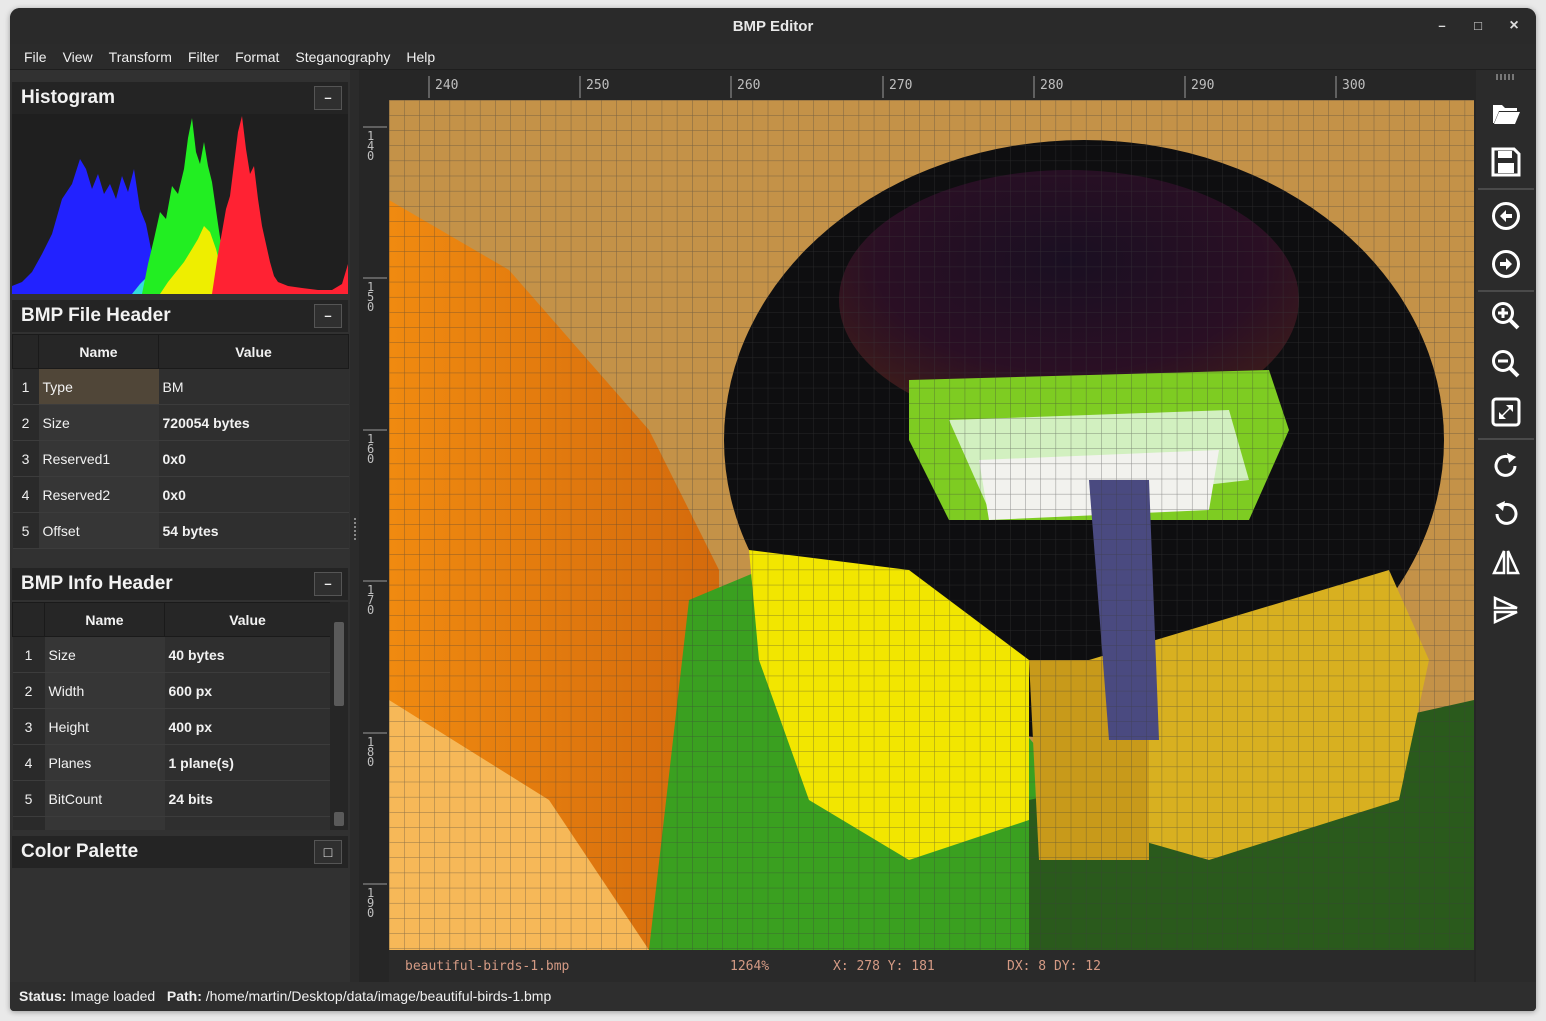 Image resolution: width=1546 pixels, height=1021 pixels. I want to click on ruler-label-x: 290, so click(1203, 85).